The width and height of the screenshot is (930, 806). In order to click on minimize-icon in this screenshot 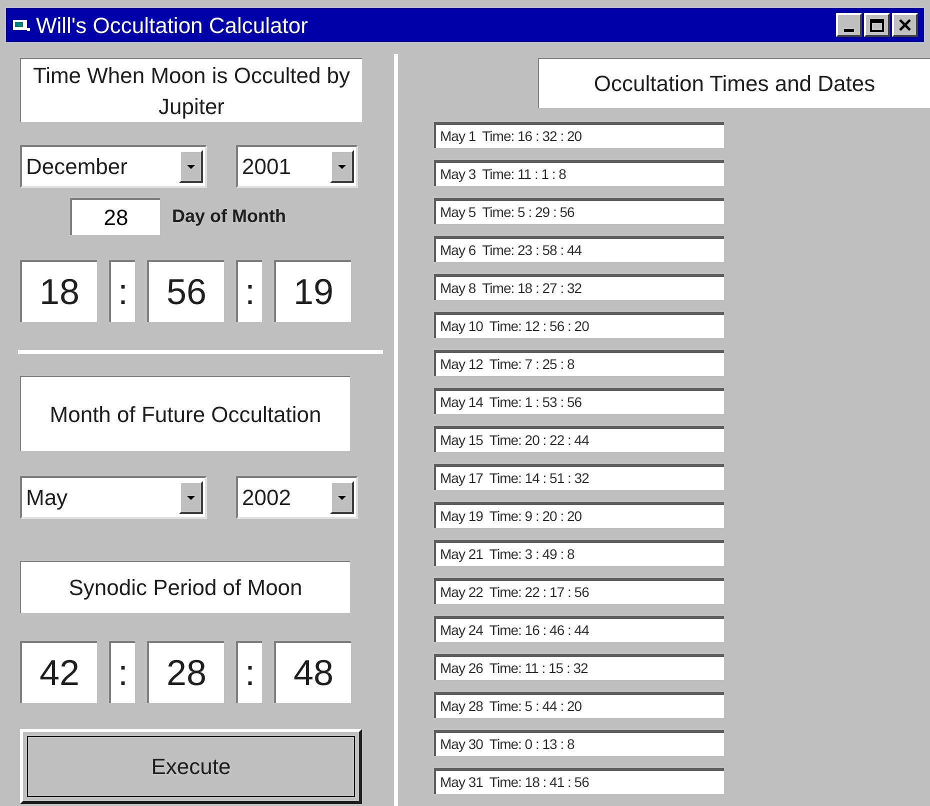, I will do `click(849, 30)`.